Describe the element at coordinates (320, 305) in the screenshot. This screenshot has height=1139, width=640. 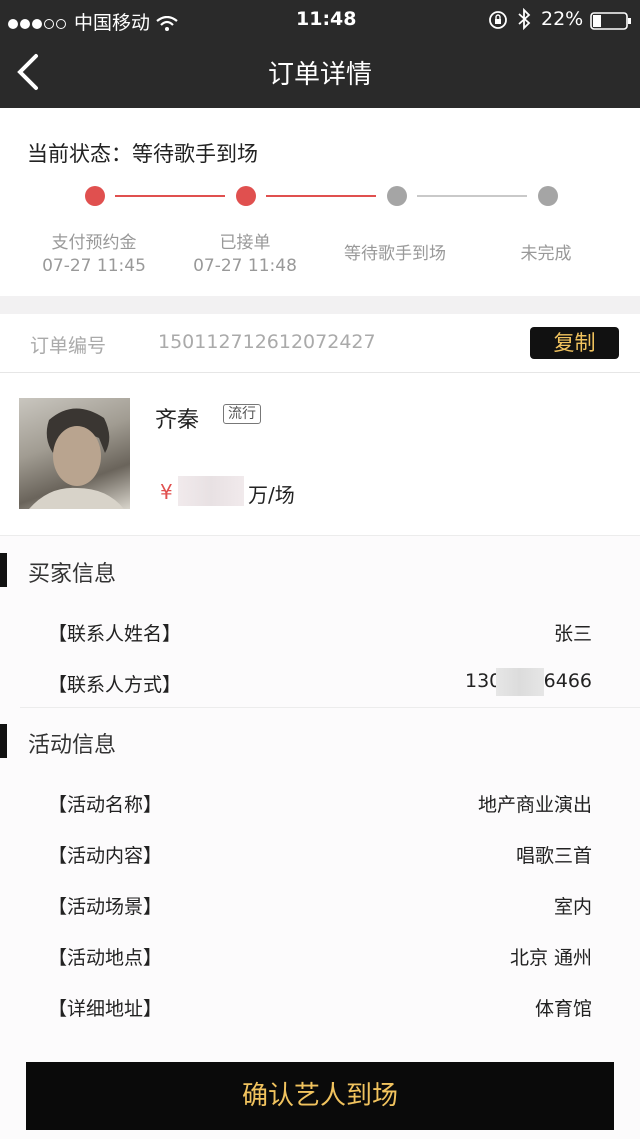
I see `section-gap` at that location.